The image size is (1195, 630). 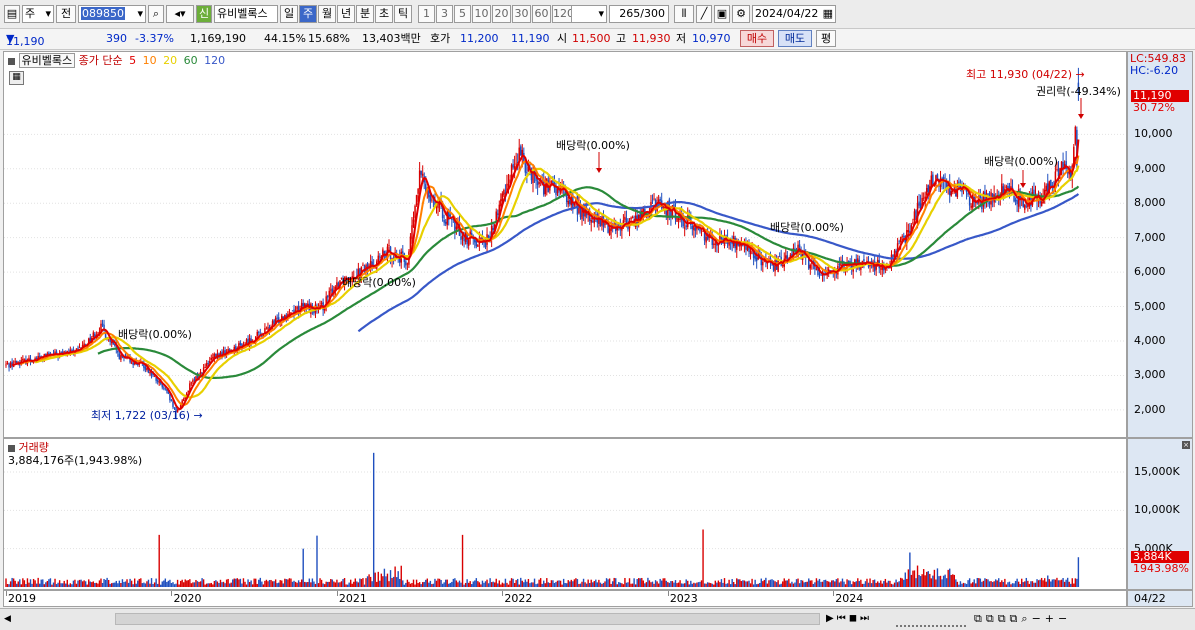 What do you see at coordinates (25, 40) in the screenshot?
I see `current-price: 11,190 ▼` at bounding box center [25, 40].